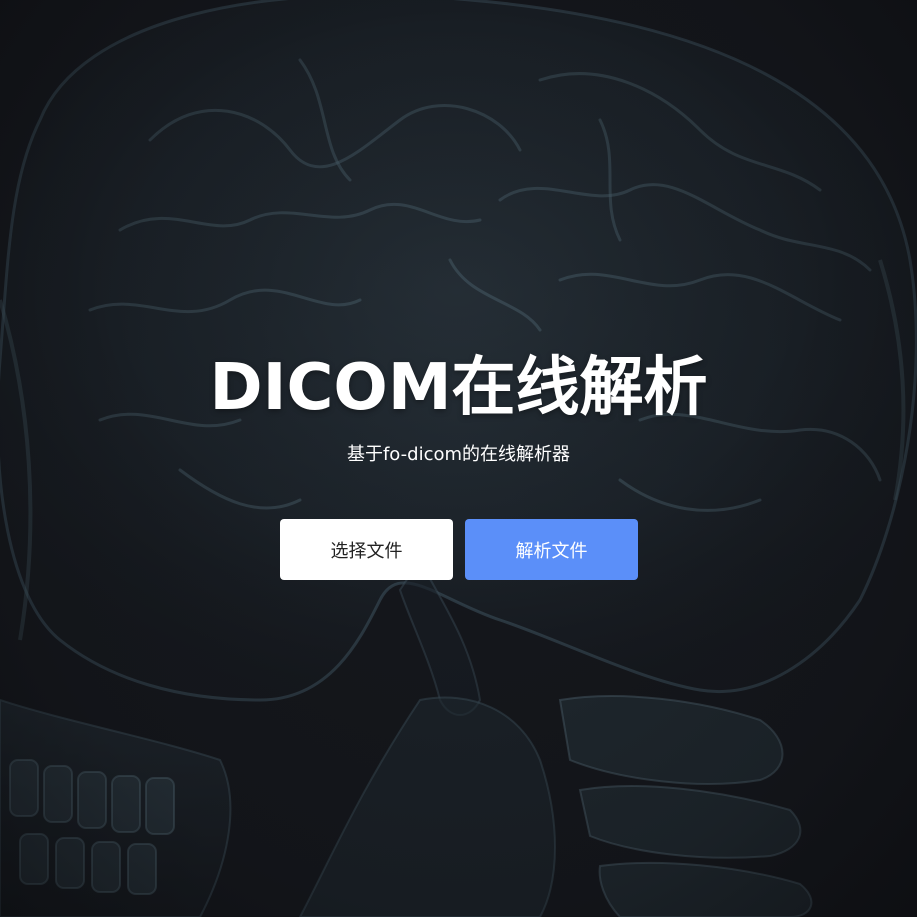 This screenshot has width=917, height=917. What do you see at coordinates (460, 550) in the screenshot?
I see `action-buttons: 选择文件 解析文件` at bounding box center [460, 550].